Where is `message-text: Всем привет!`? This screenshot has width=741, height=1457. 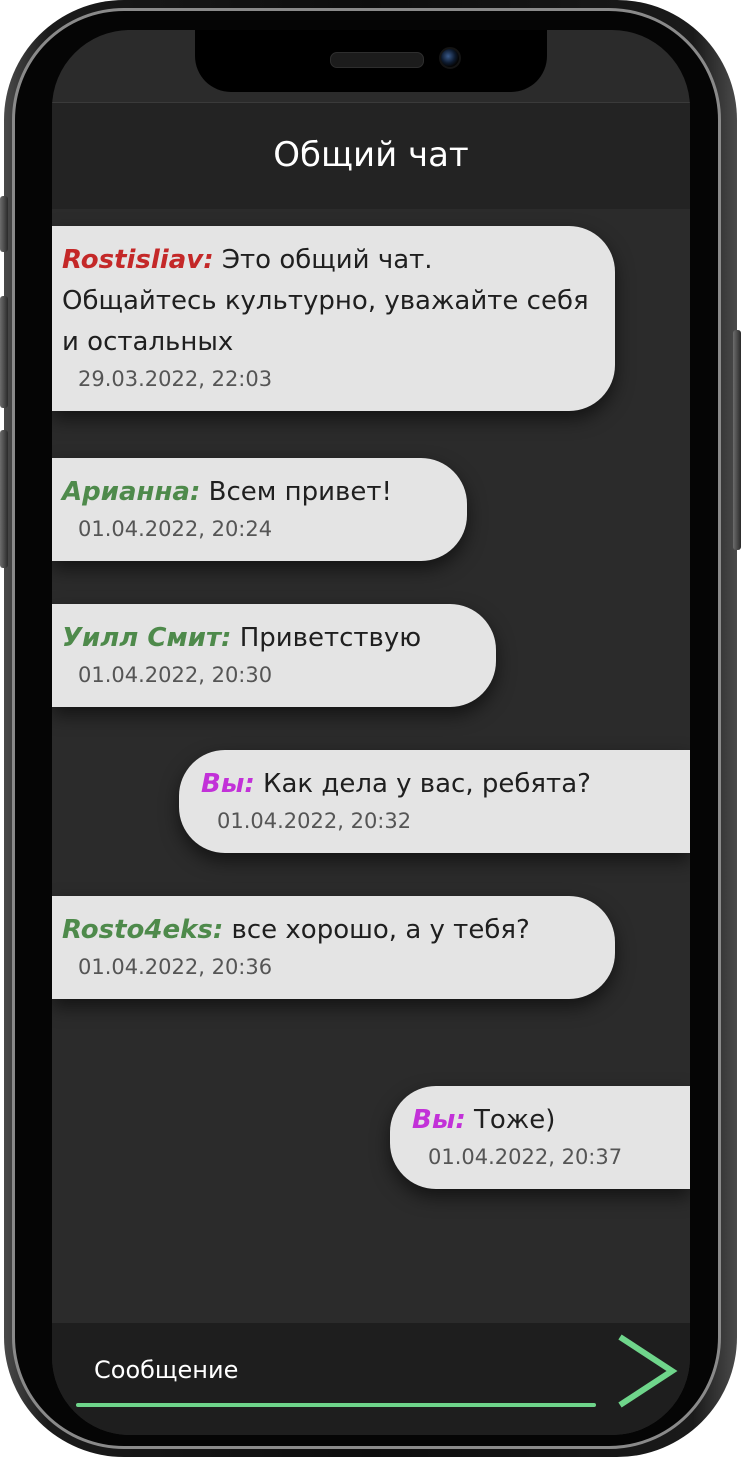
message-text: Всем привет! is located at coordinates (300, 492).